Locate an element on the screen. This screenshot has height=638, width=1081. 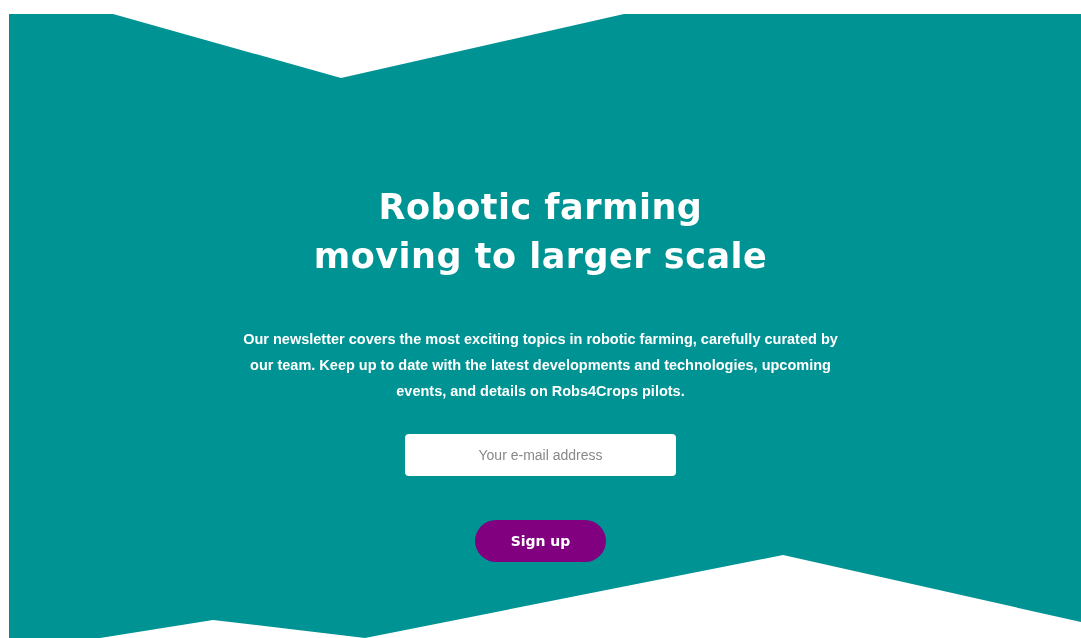
hero-title: Robotic farming moving to larger scale is located at coordinates (540, 232).